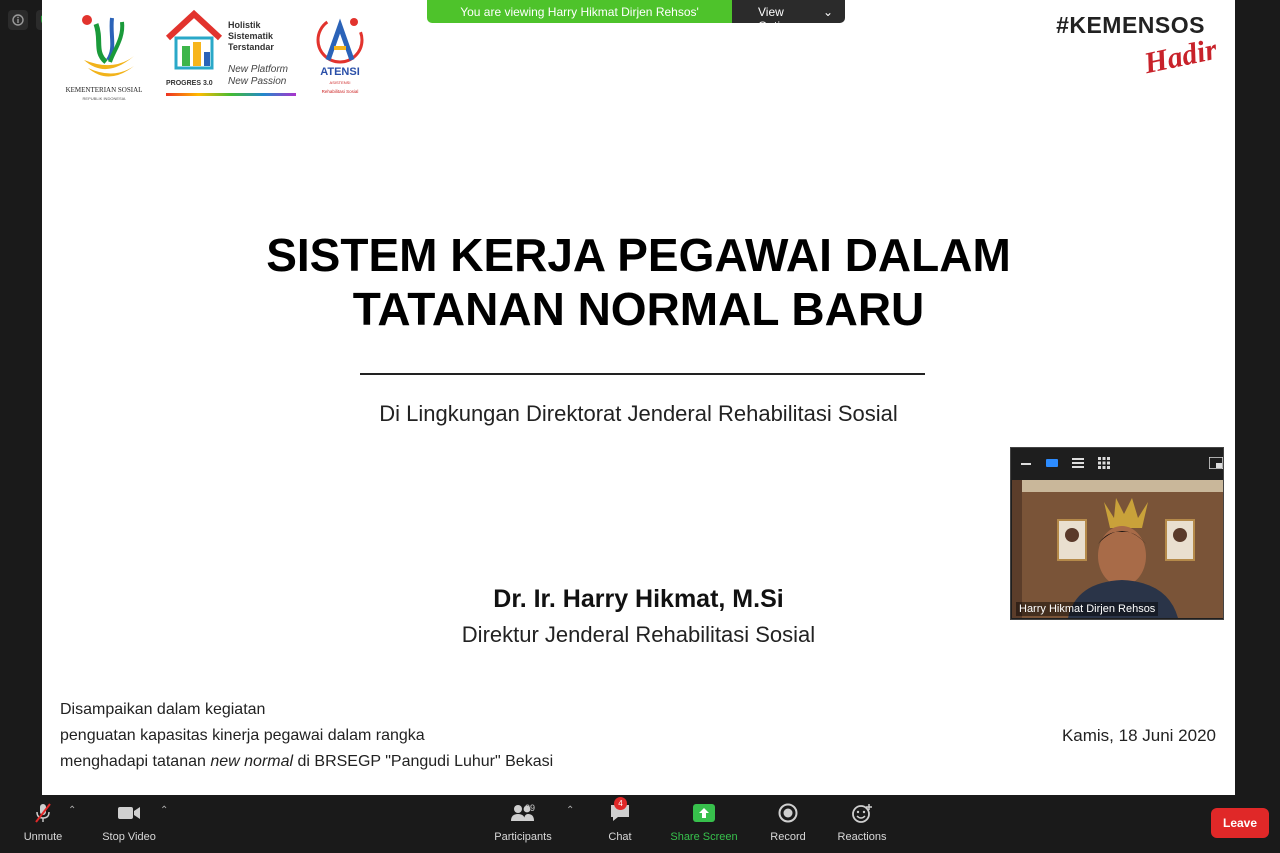  I want to click on muted-microphone-icon, so click(43, 813).